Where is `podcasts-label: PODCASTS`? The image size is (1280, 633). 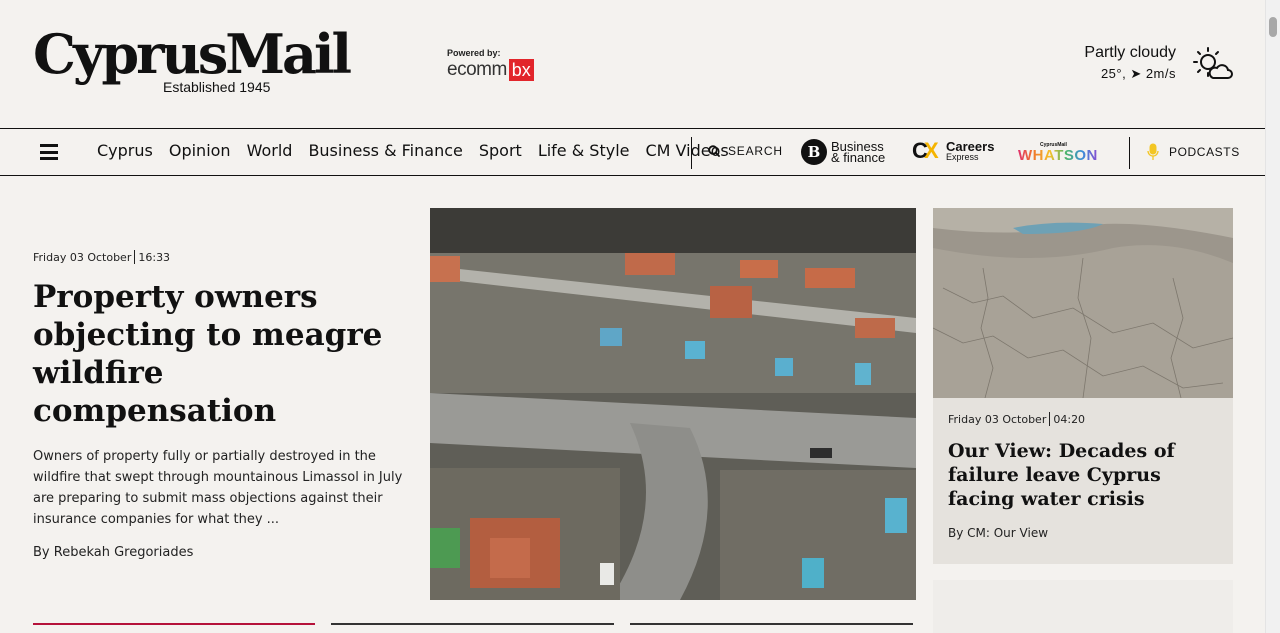
podcasts-label: PODCASTS is located at coordinates (1204, 152).